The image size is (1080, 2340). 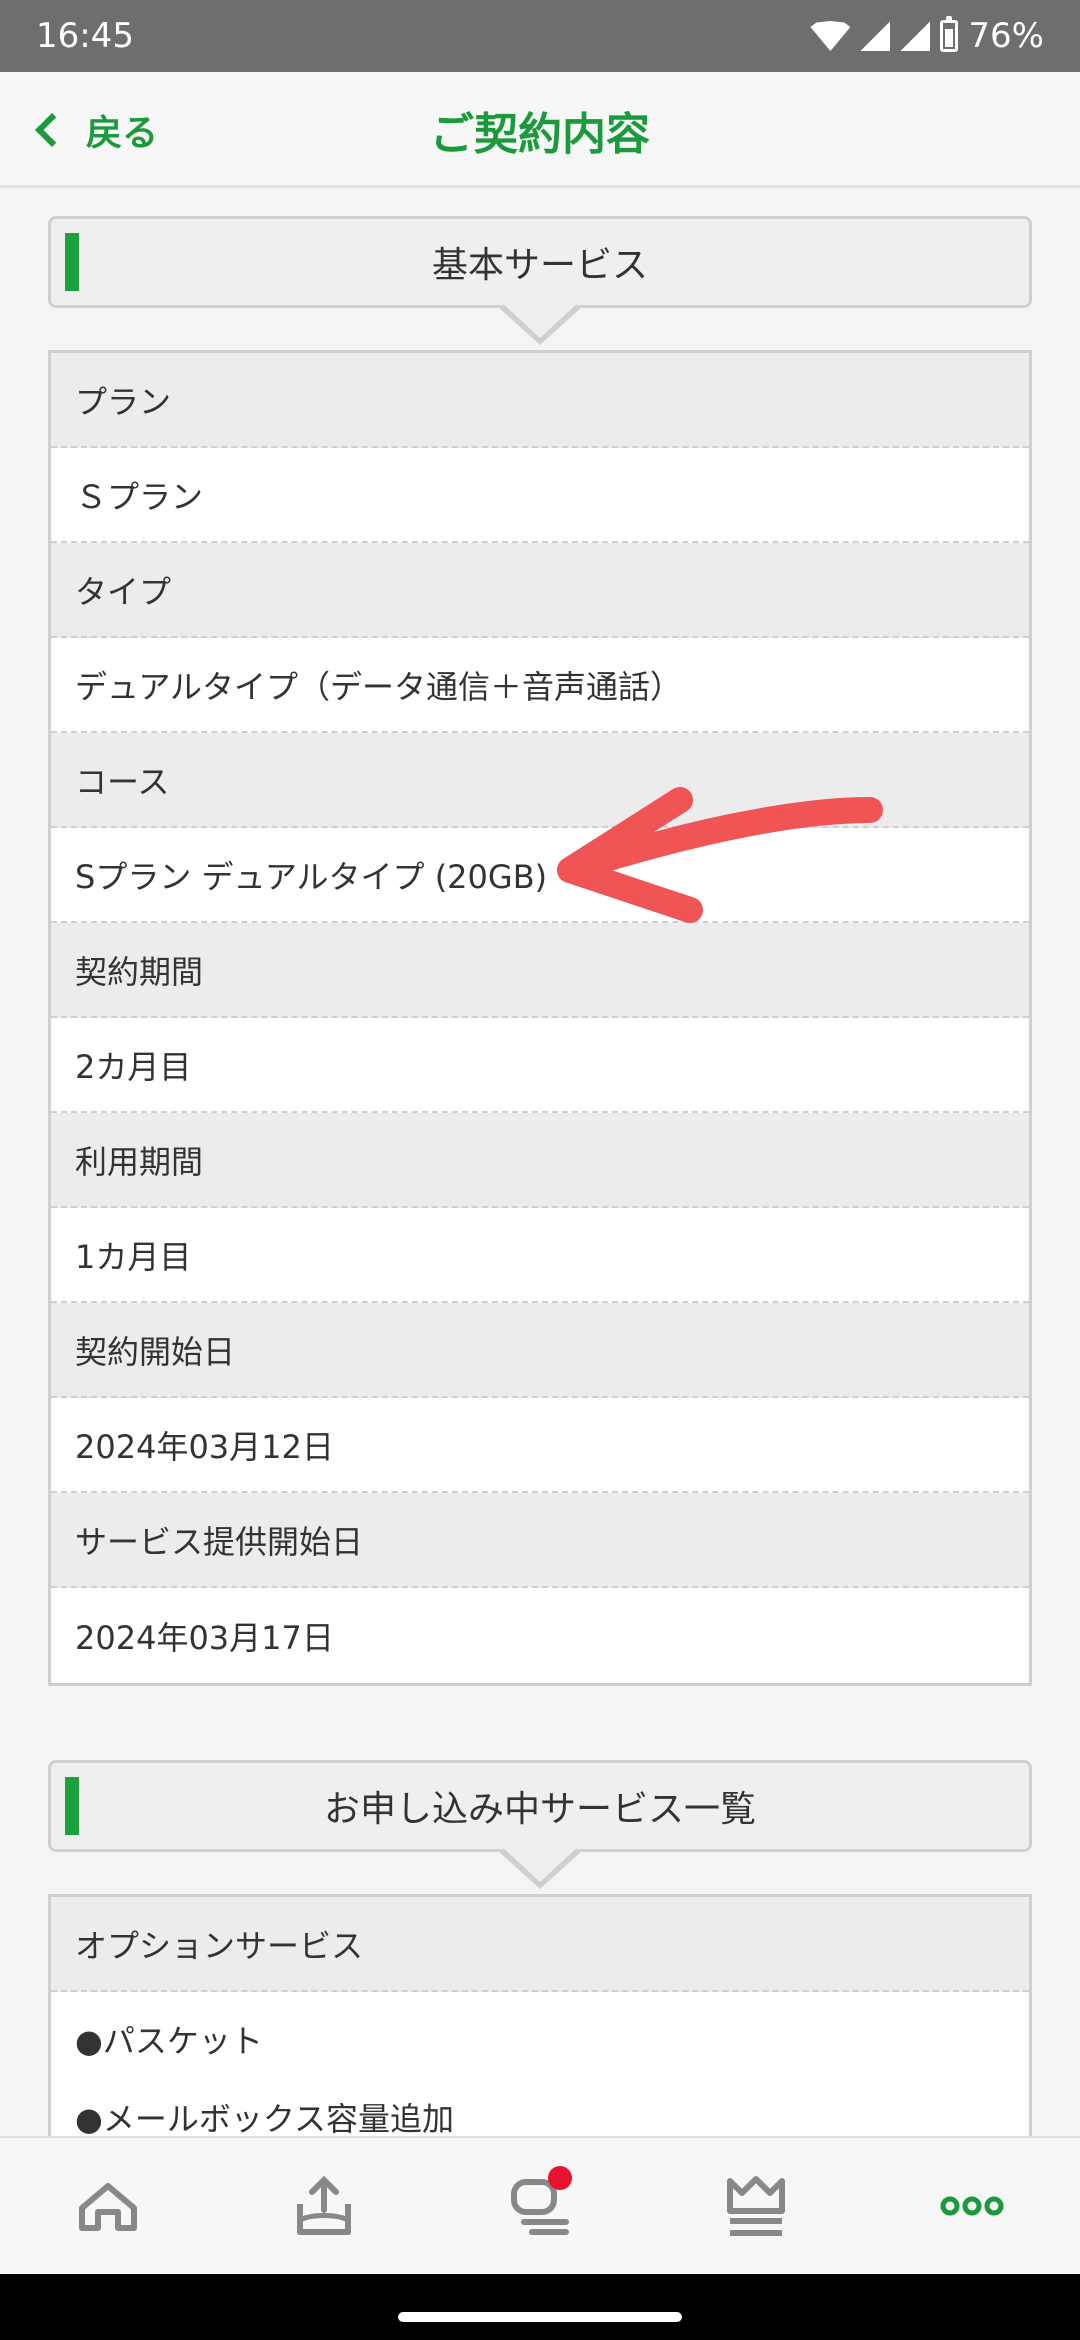 What do you see at coordinates (540, 2317) in the screenshot?
I see `home-gesture-bar` at bounding box center [540, 2317].